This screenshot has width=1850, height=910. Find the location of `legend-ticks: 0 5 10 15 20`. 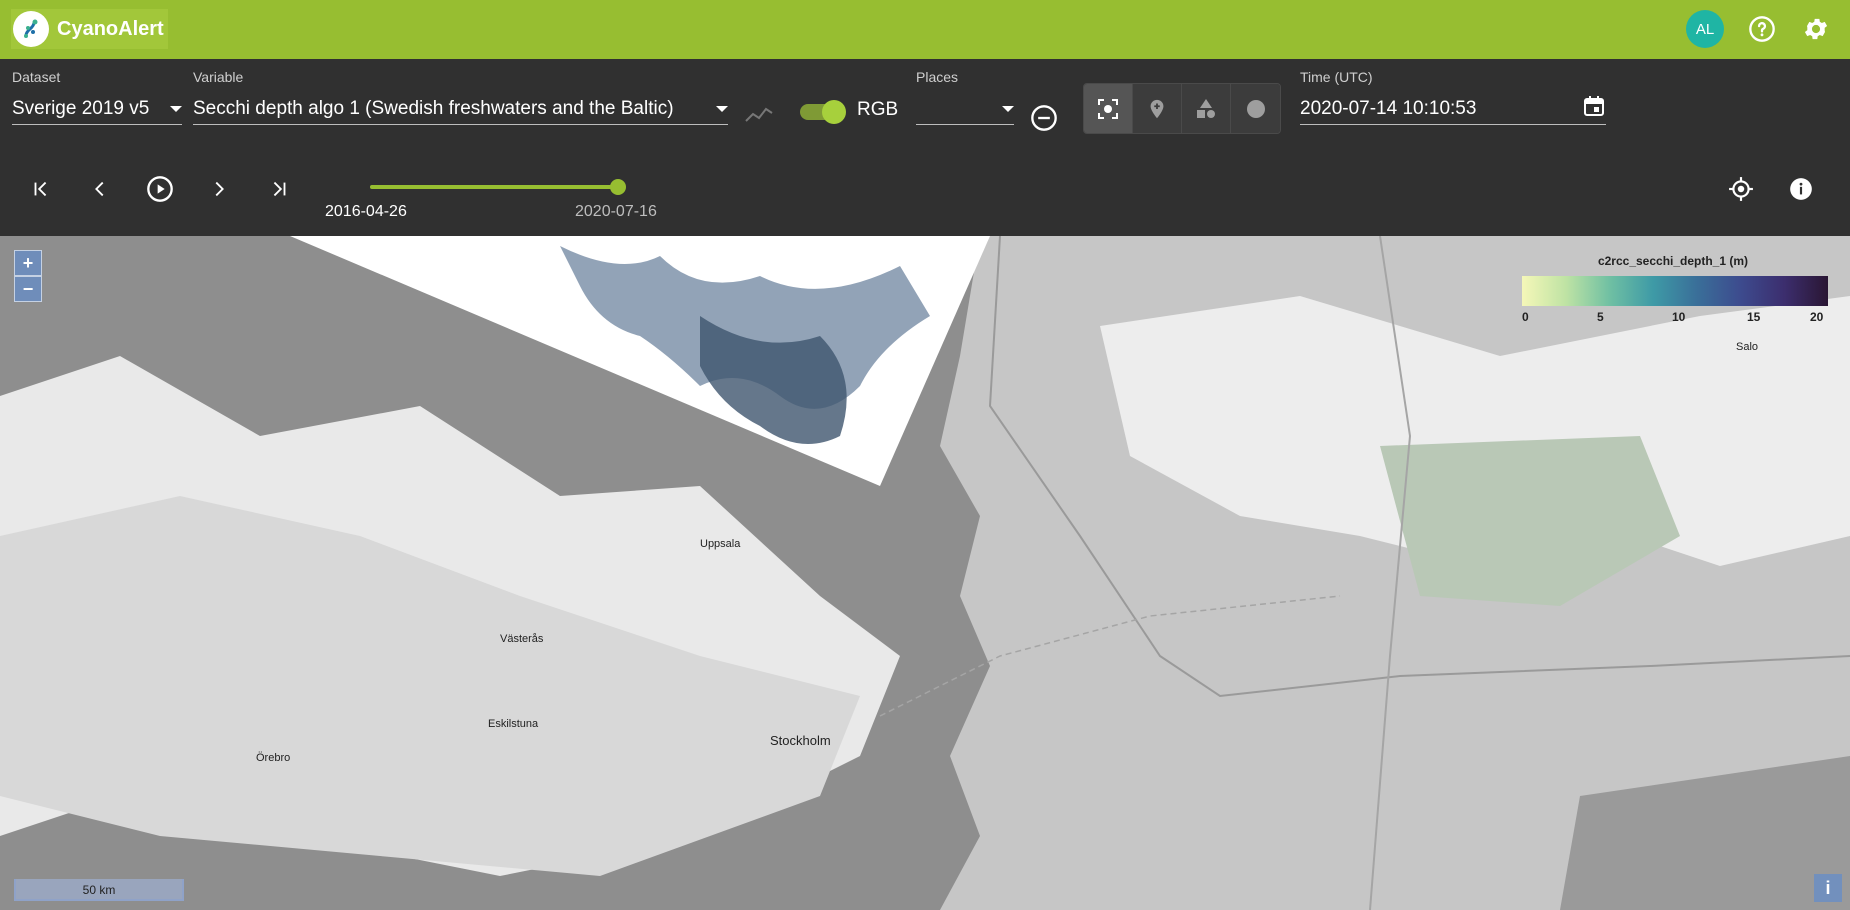

legend-ticks: 0 5 10 15 20 is located at coordinates (1675, 315).